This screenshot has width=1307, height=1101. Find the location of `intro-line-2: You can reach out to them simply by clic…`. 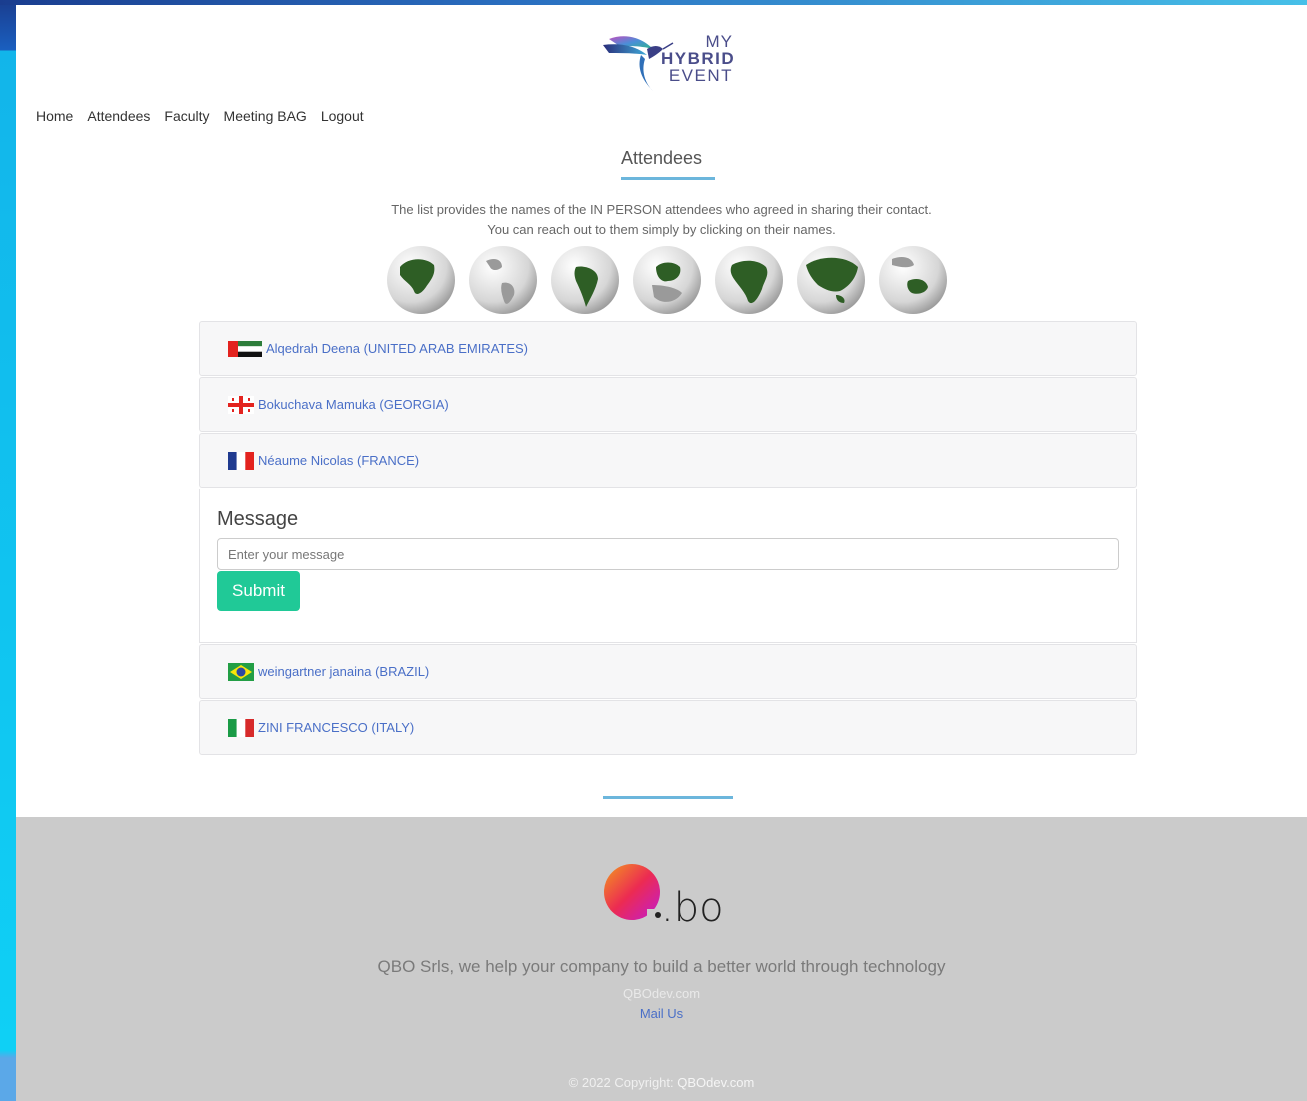

intro-line-2: You can reach out to them simply by clic… is located at coordinates (661, 229).